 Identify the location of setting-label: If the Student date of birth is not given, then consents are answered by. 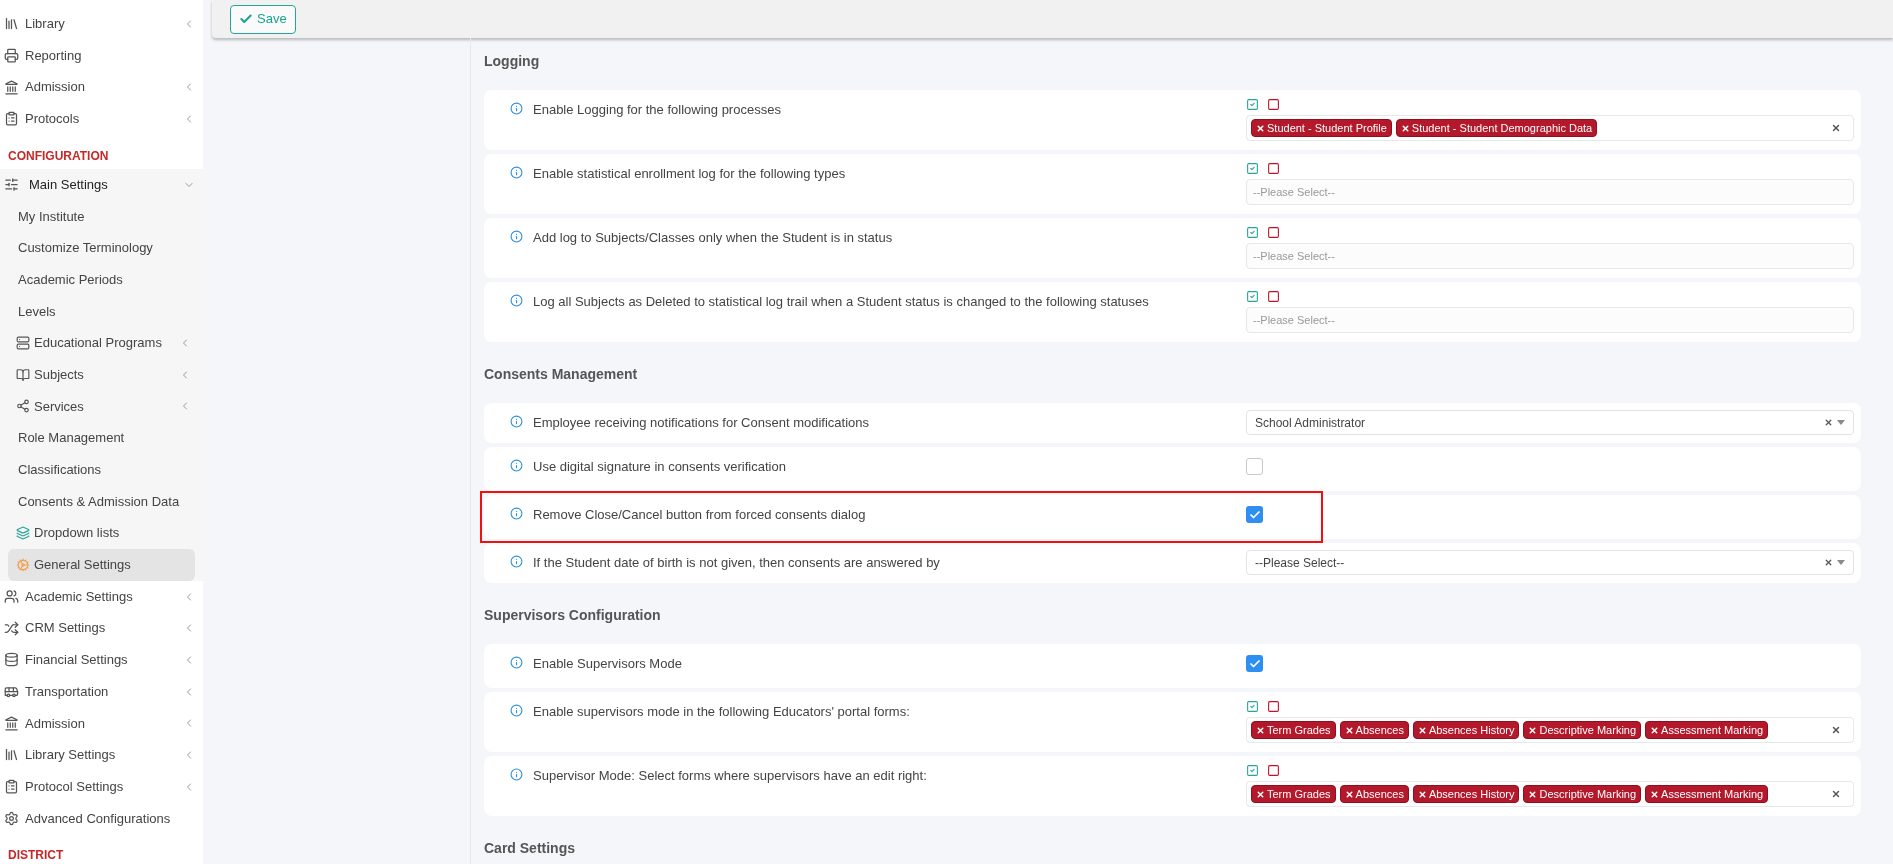
(736, 563).